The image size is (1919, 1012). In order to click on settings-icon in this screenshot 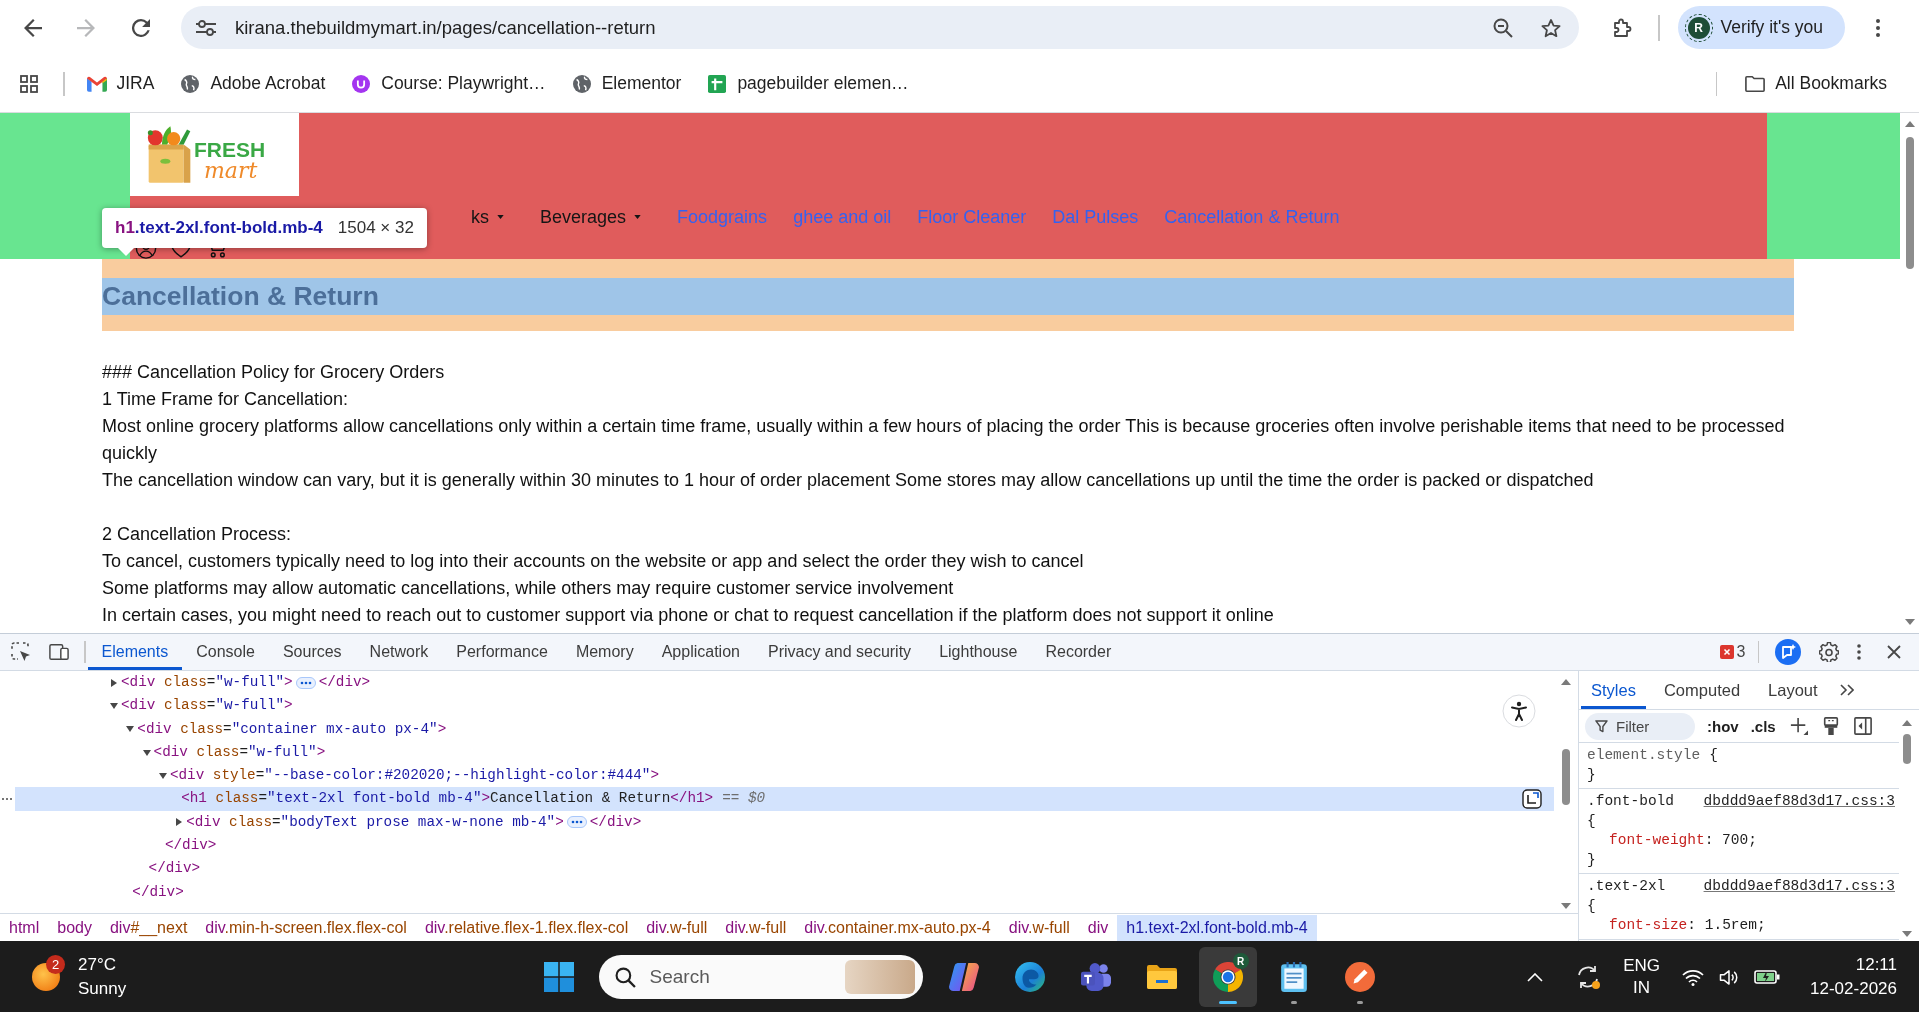, I will do `click(1829, 652)`.